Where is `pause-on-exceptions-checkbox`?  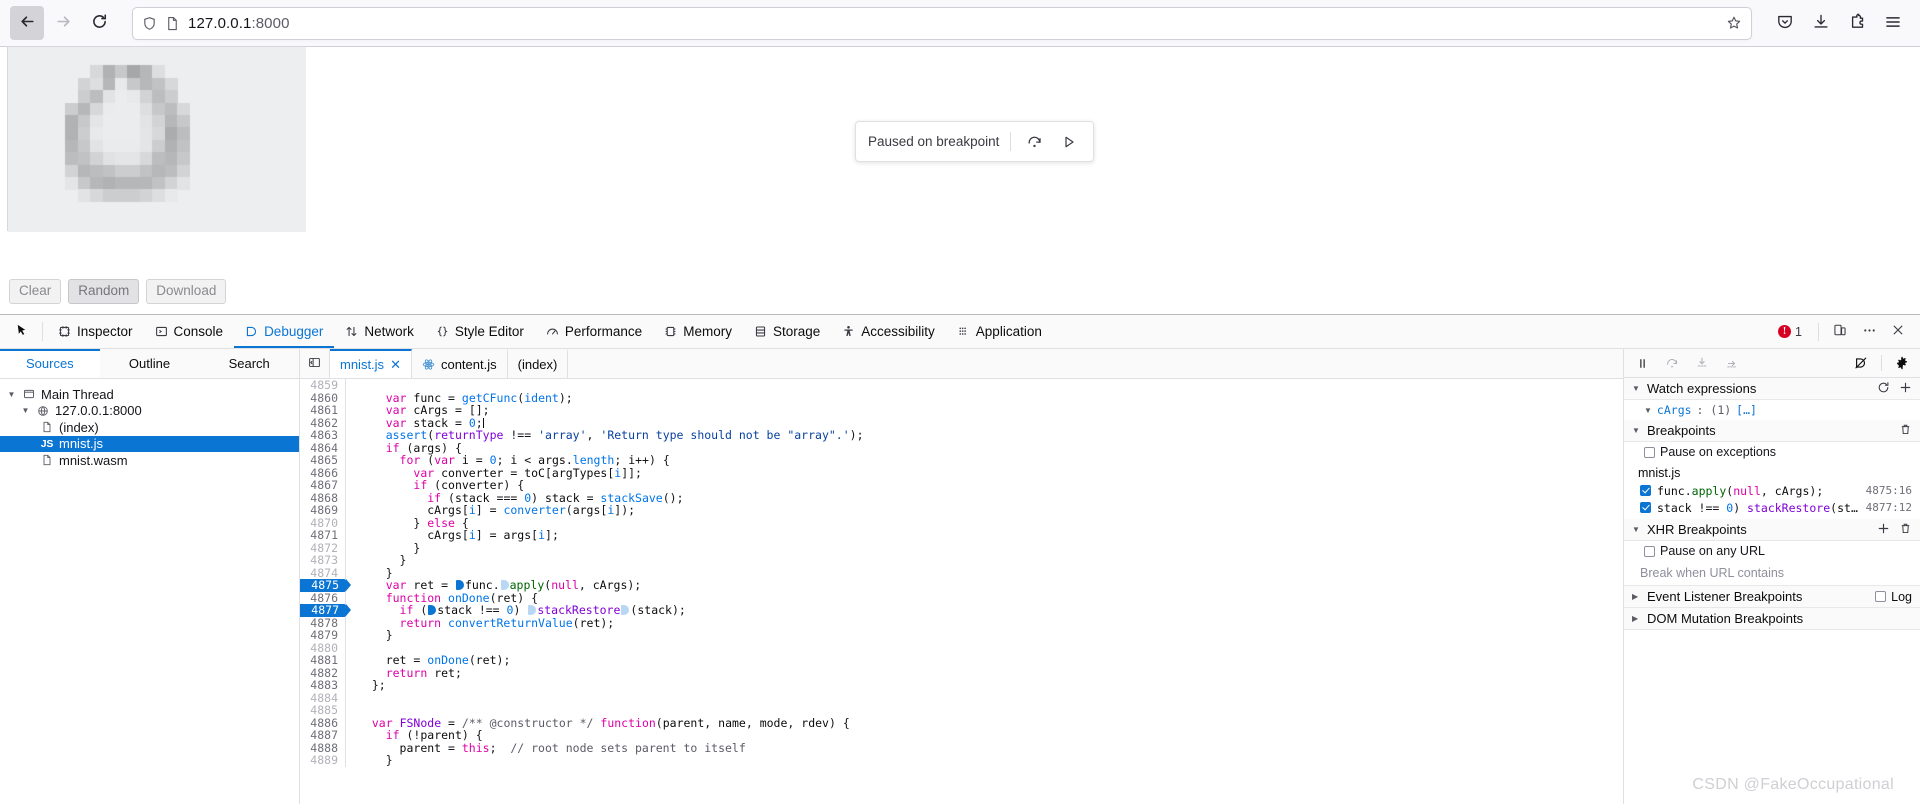
pause-on-exceptions-checkbox is located at coordinates (1649, 452).